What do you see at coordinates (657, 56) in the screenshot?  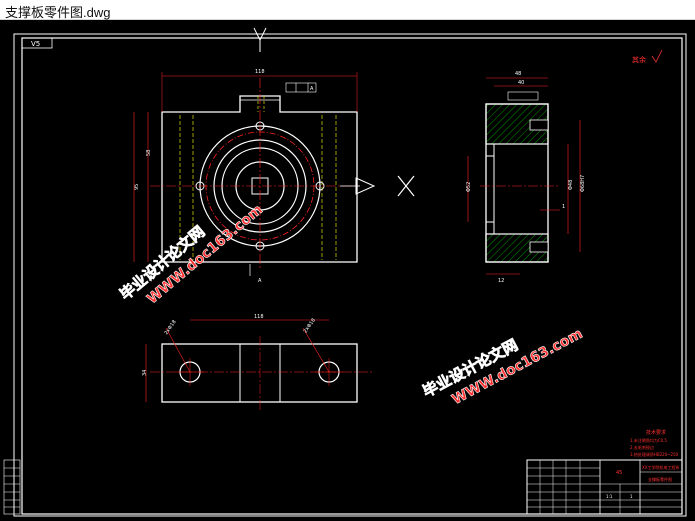 I see `roughness-symbol` at bounding box center [657, 56].